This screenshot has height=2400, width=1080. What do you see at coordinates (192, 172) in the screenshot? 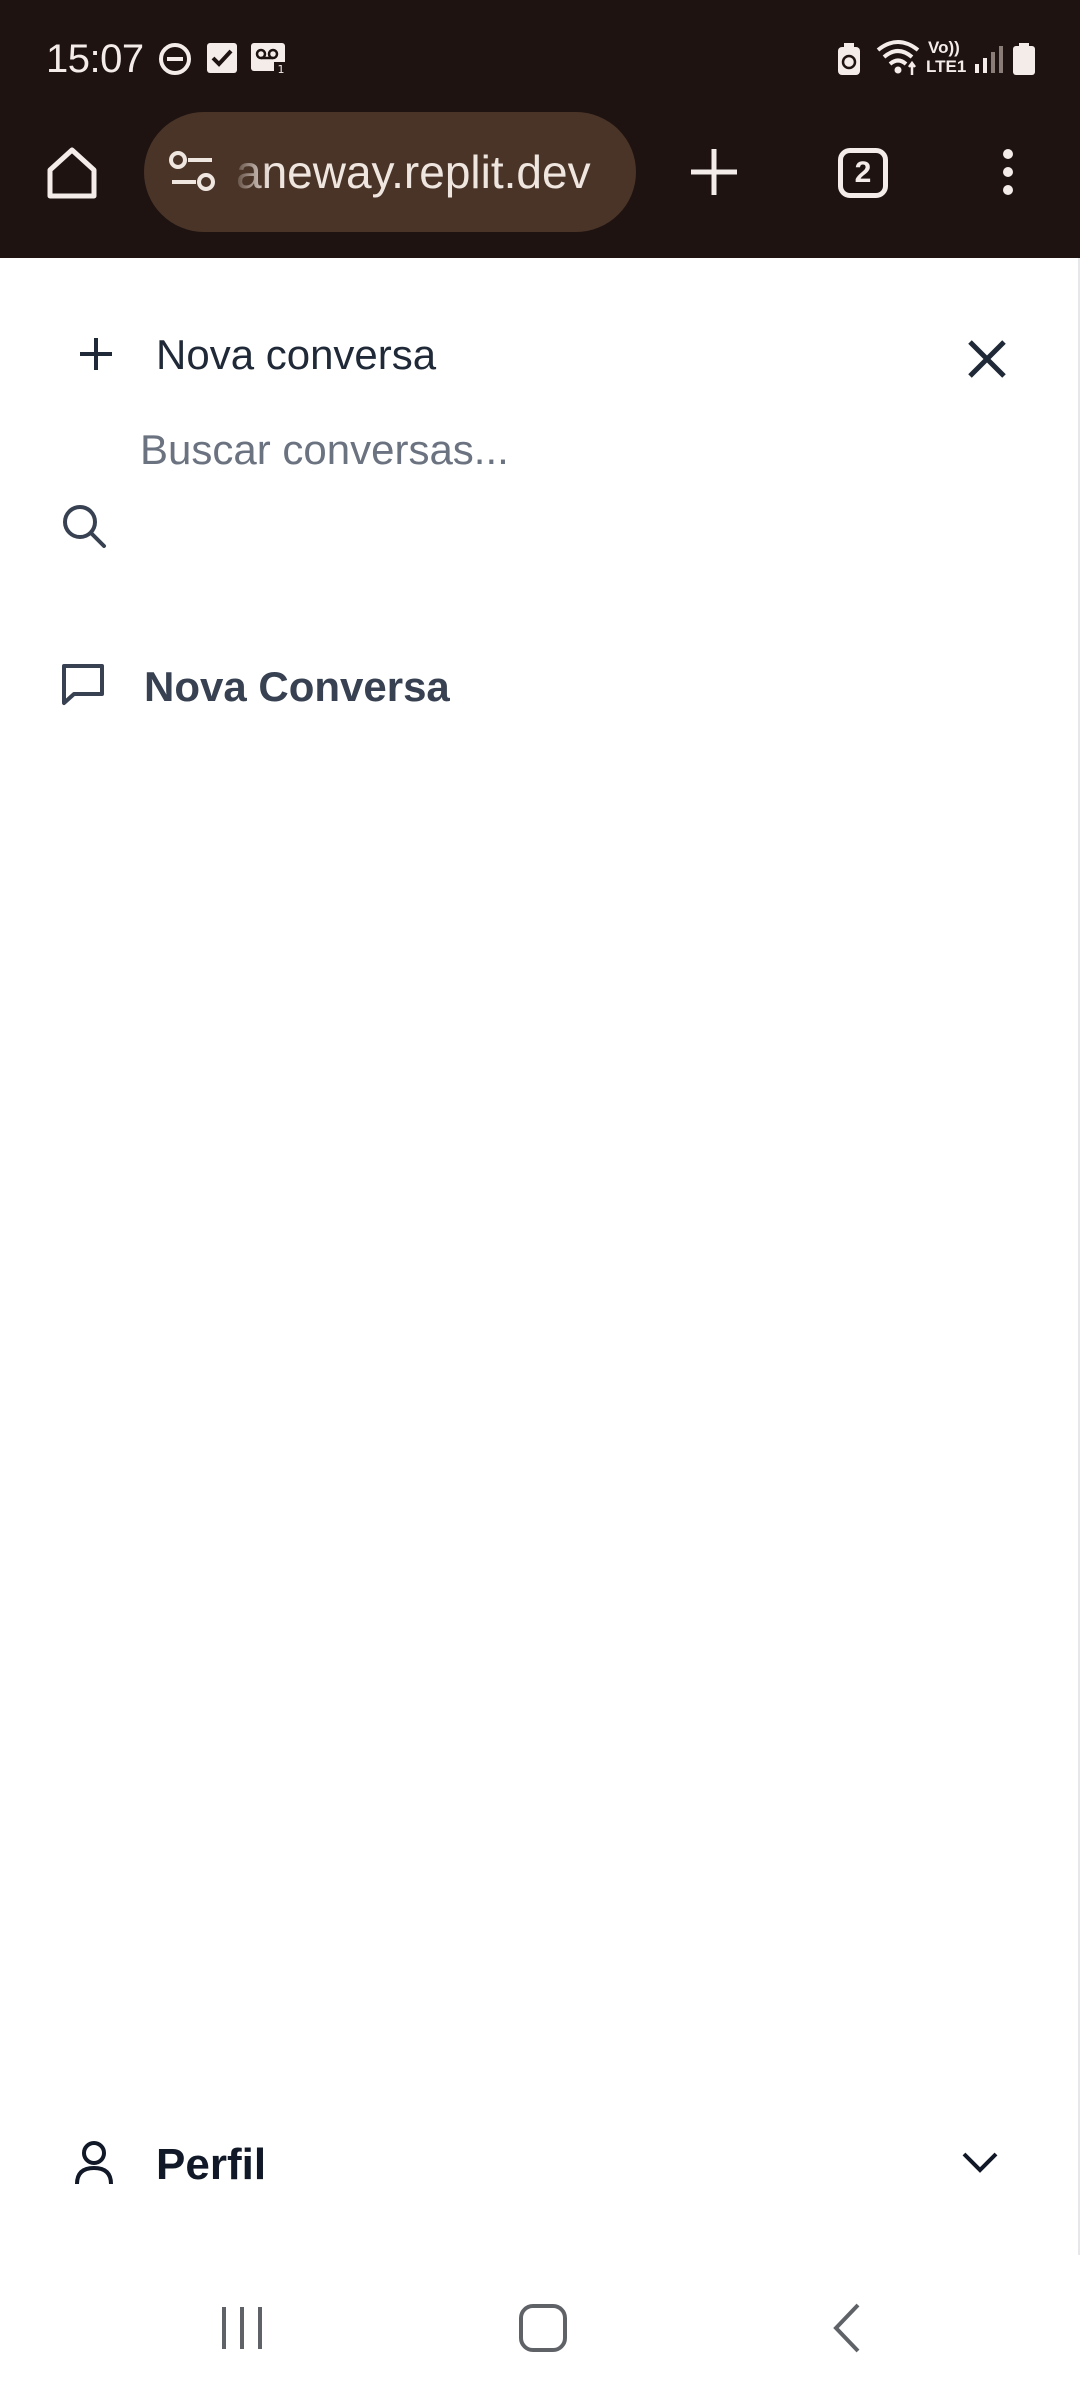
I see `site-settings-icon` at bounding box center [192, 172].